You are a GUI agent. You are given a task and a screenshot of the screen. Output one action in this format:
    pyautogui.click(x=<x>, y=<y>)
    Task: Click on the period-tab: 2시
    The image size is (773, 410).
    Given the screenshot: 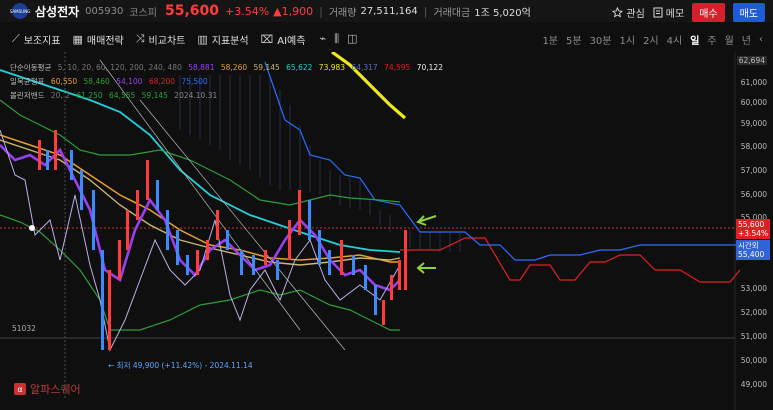 What is the action you would take?
    pyautogui.click(x=651, y=39)
    